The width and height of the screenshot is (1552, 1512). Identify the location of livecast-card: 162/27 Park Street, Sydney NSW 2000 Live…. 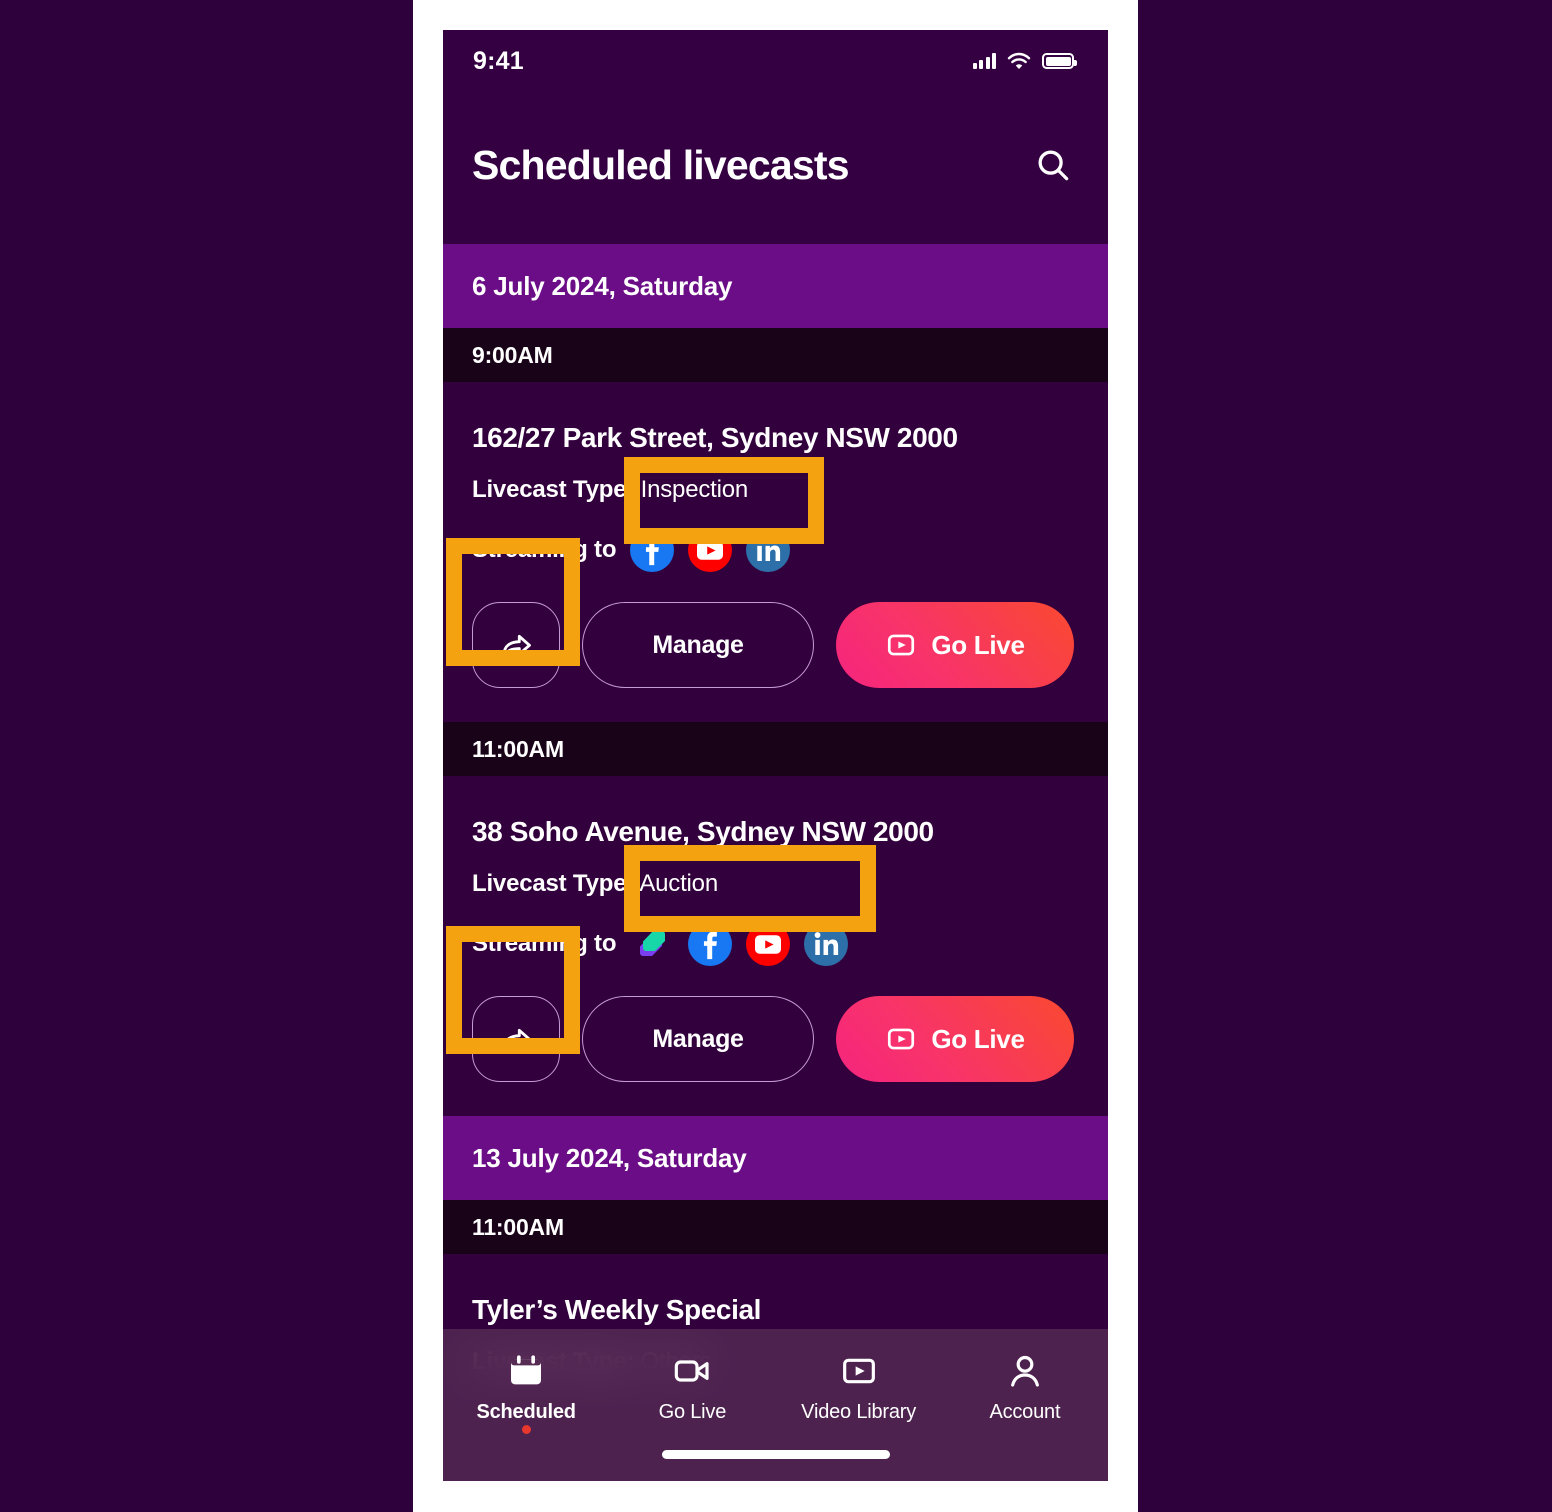
(775, 552).